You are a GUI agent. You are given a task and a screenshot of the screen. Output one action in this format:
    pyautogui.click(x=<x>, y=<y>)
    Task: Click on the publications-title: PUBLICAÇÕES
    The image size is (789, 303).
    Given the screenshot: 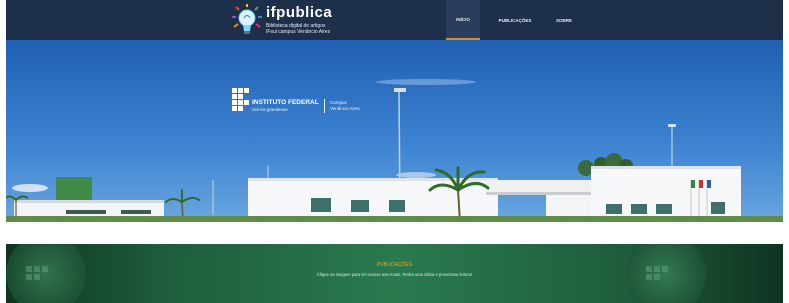 What is the action you would take?
    pyautogui.click(x=394, y=265)
    